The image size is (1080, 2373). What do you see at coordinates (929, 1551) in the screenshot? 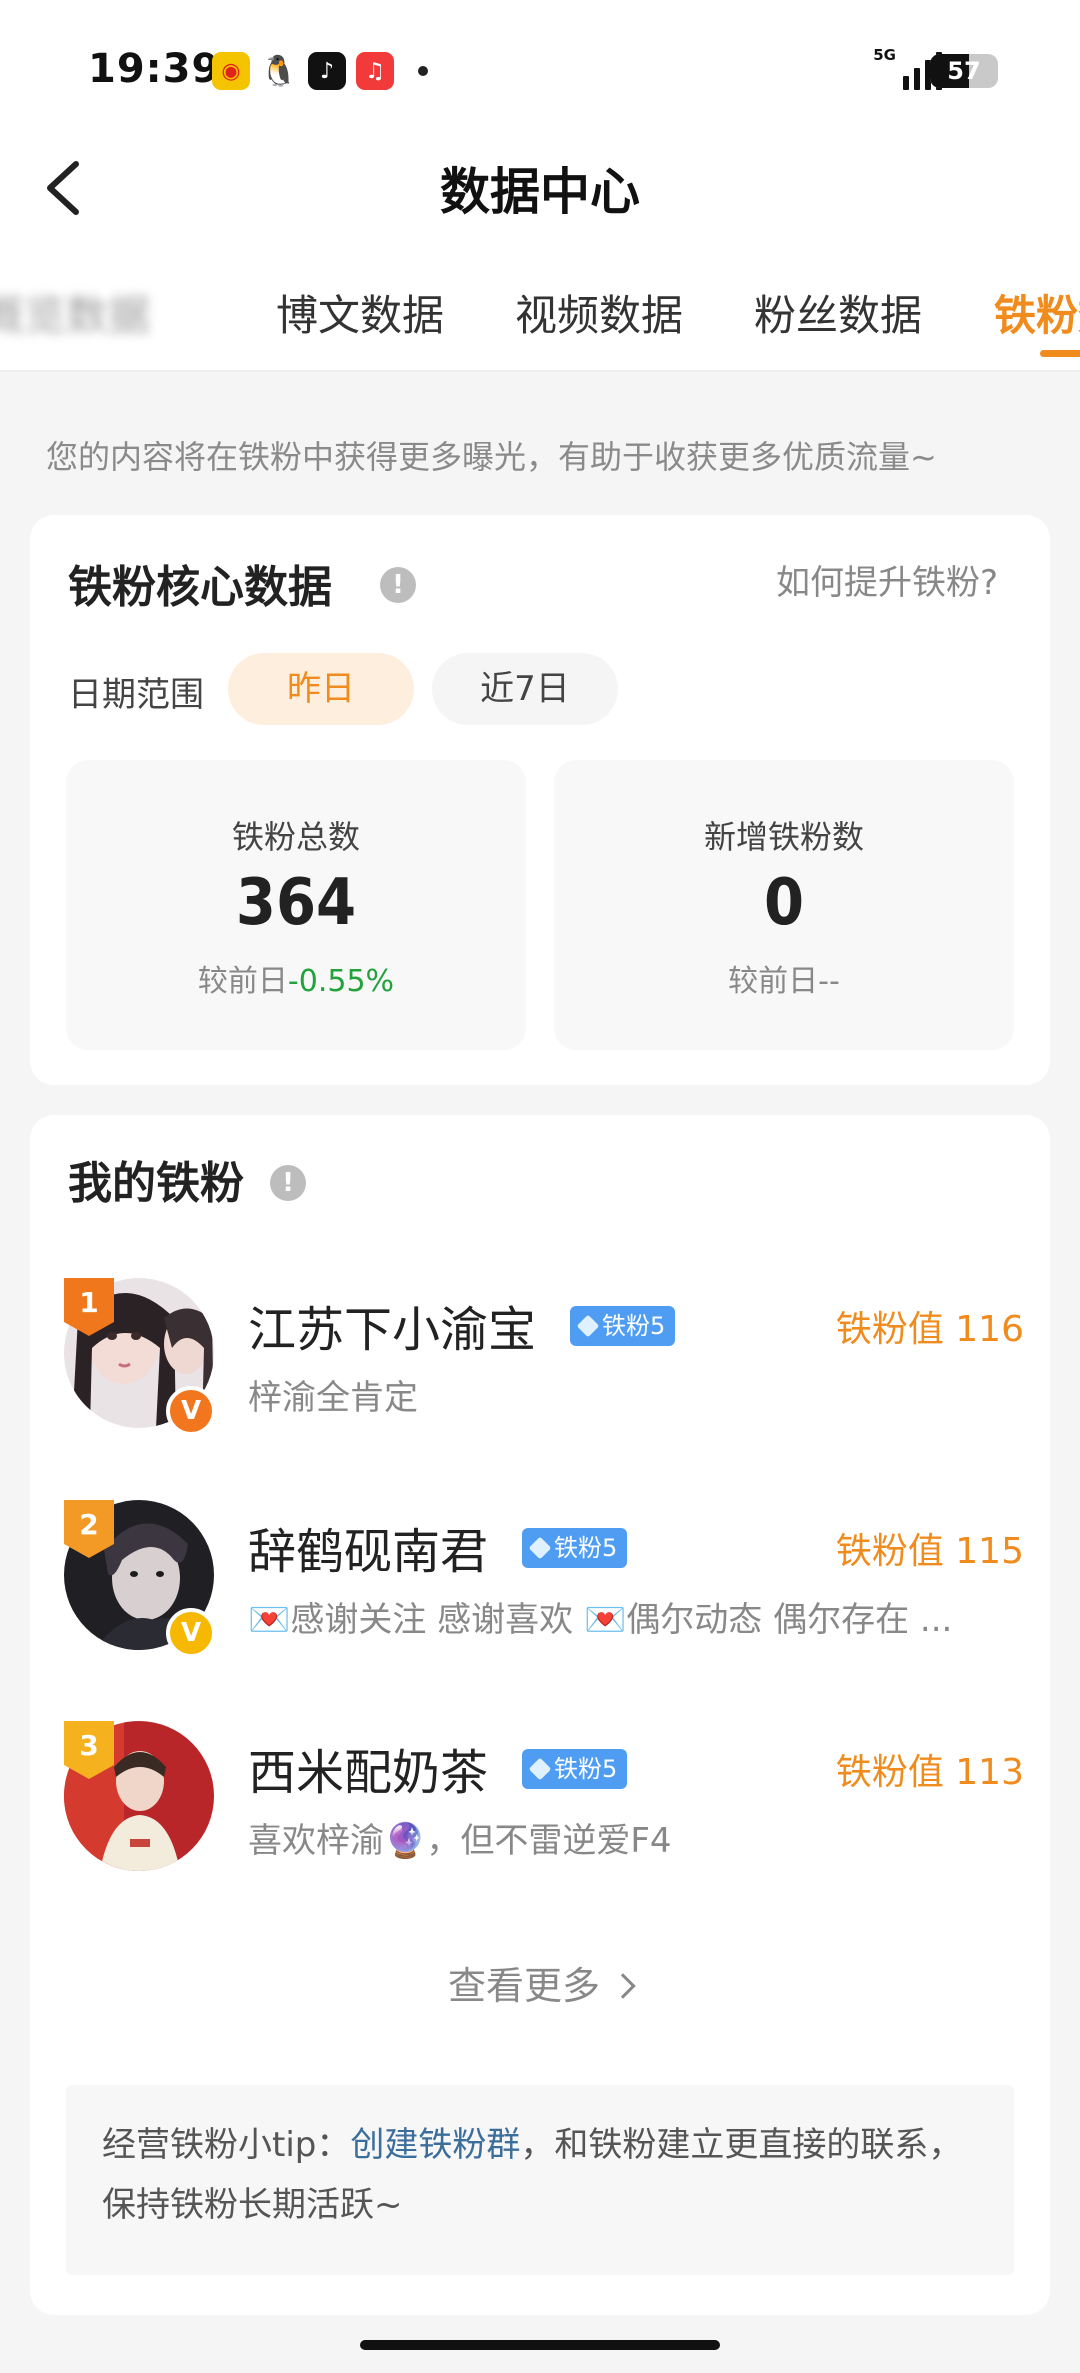
I see `fan-value: 铁粉值 115` at bounding box center [929, 1551].